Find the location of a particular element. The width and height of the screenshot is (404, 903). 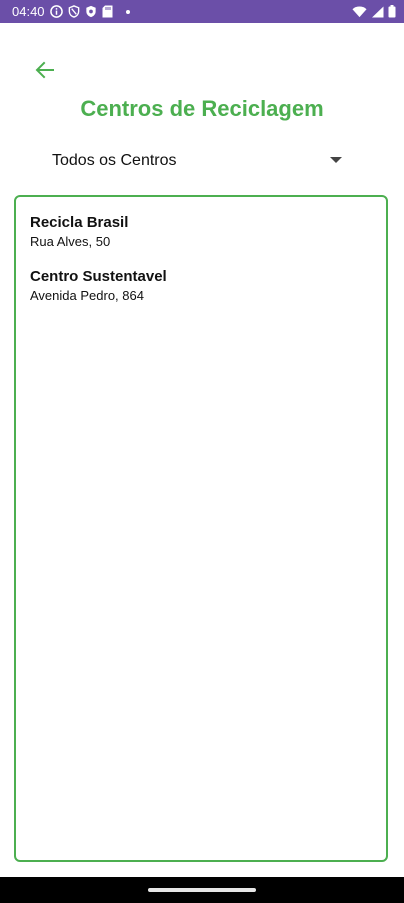

signal-icon is located at coordinates (377, 12).